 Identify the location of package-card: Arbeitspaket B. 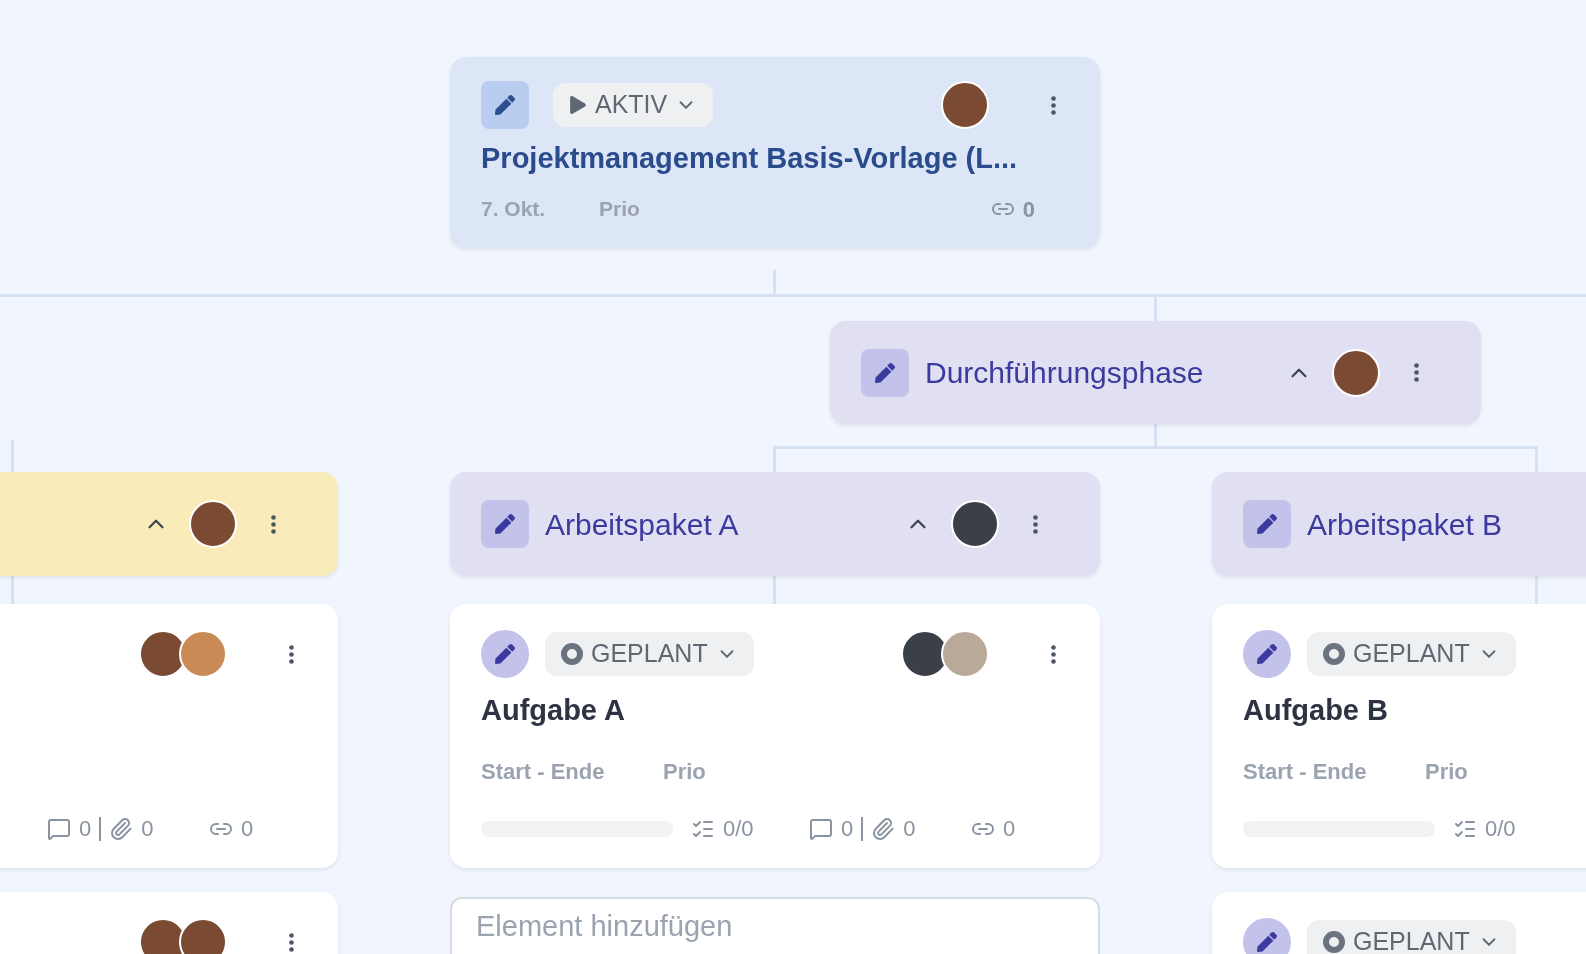
(1399, 524).